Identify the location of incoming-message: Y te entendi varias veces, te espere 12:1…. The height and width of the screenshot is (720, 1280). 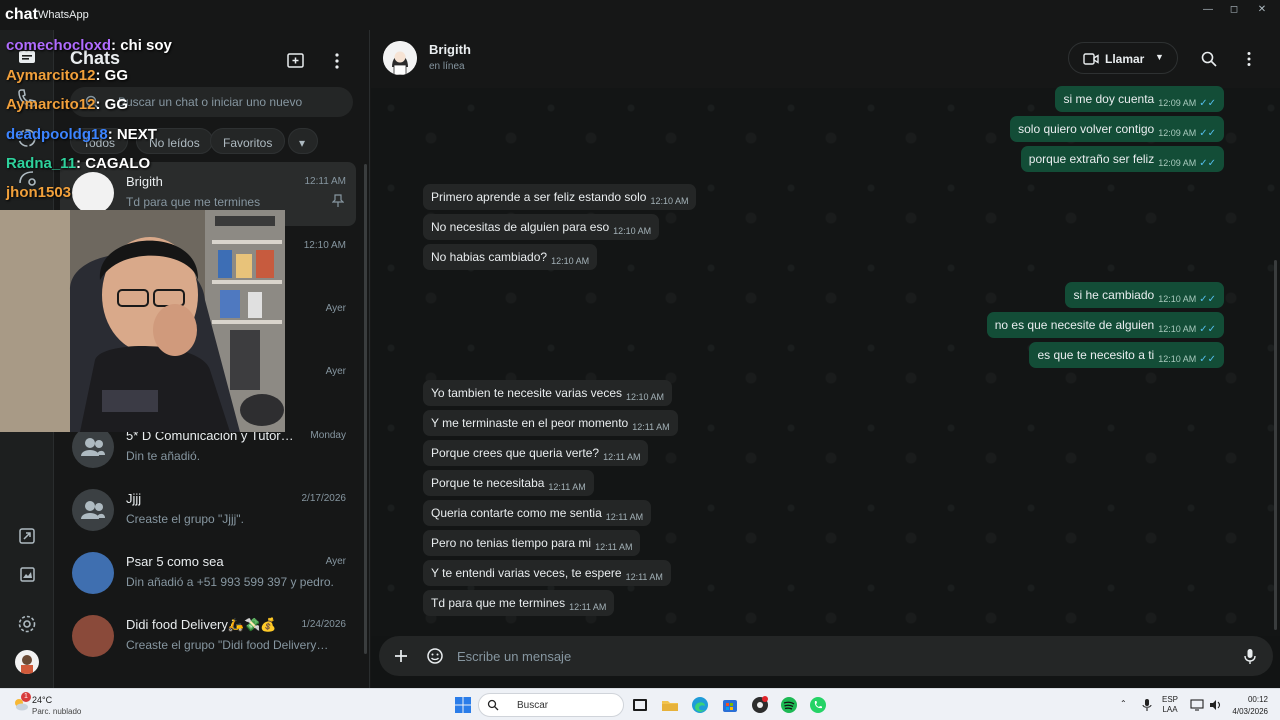
(547, 573).